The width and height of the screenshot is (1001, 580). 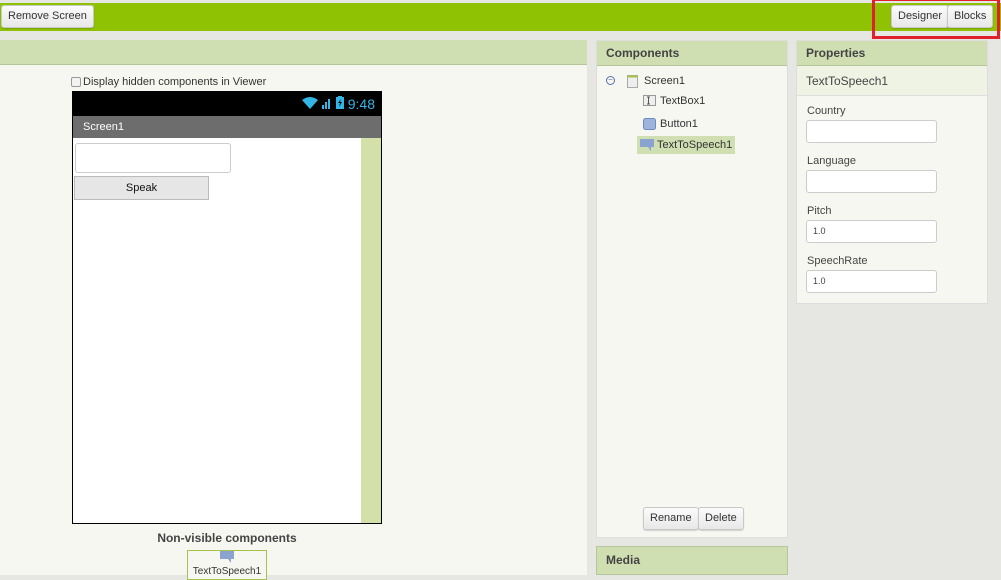 What do you see at coordinates (610, 80) in the screenshot?
I see `collapse-toggle-icon: −` at bounding box center [610, 80].